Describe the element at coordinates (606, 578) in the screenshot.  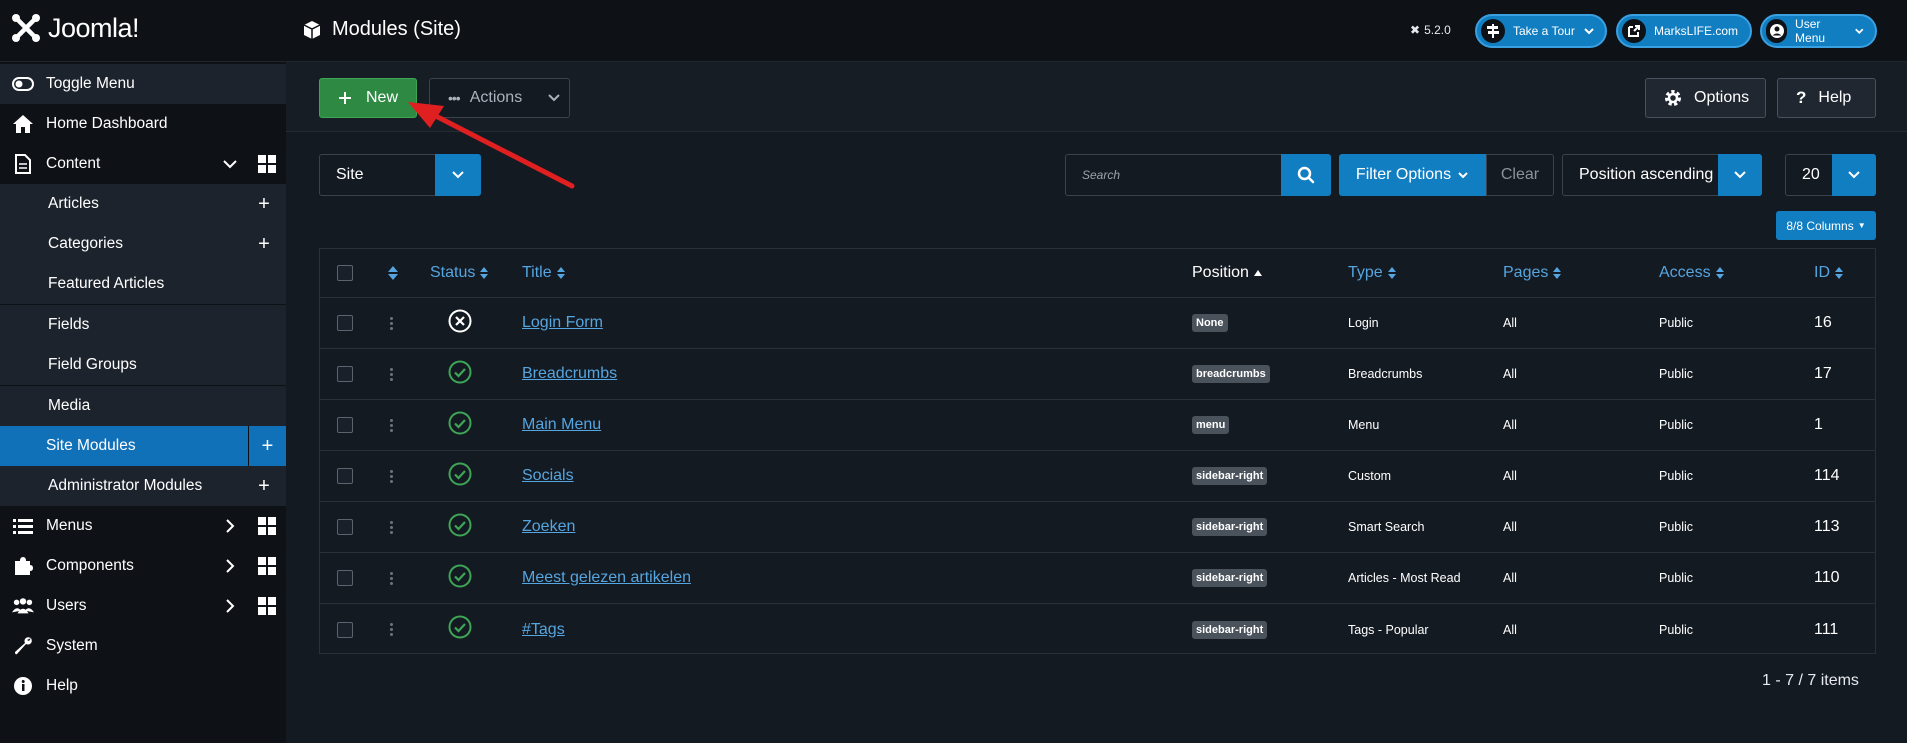
I see `module-title-link: Meest gelezen artikelen` at that location.